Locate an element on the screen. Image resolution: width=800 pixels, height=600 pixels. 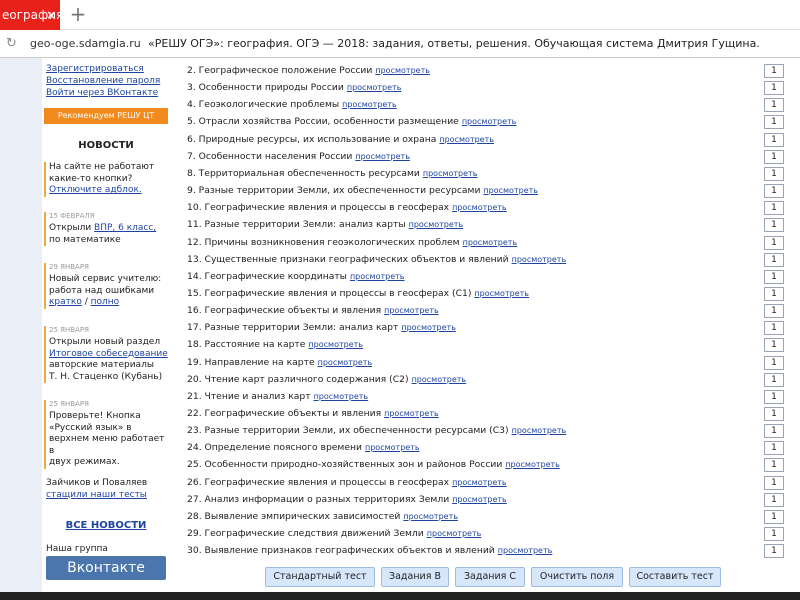
new-tab-icon: + is located at coordinates (78, 15).